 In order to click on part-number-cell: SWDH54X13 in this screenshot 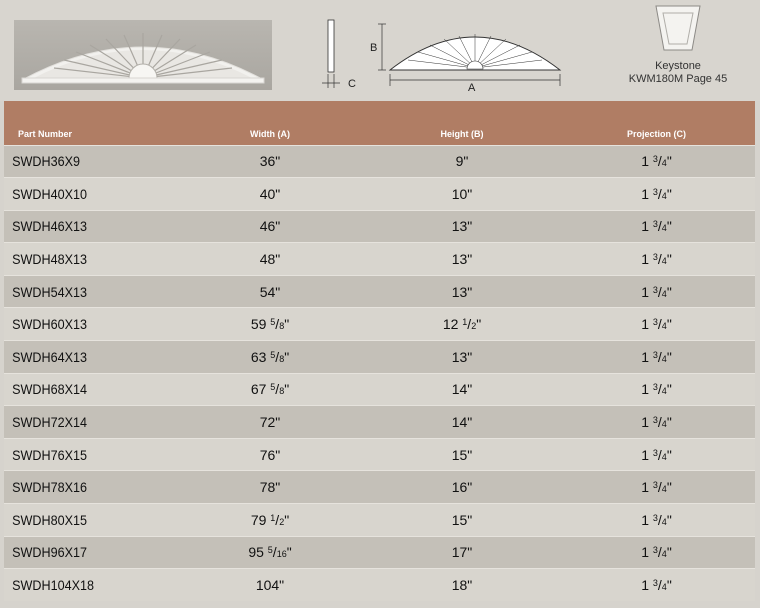, I will do `click(80, 291)`.